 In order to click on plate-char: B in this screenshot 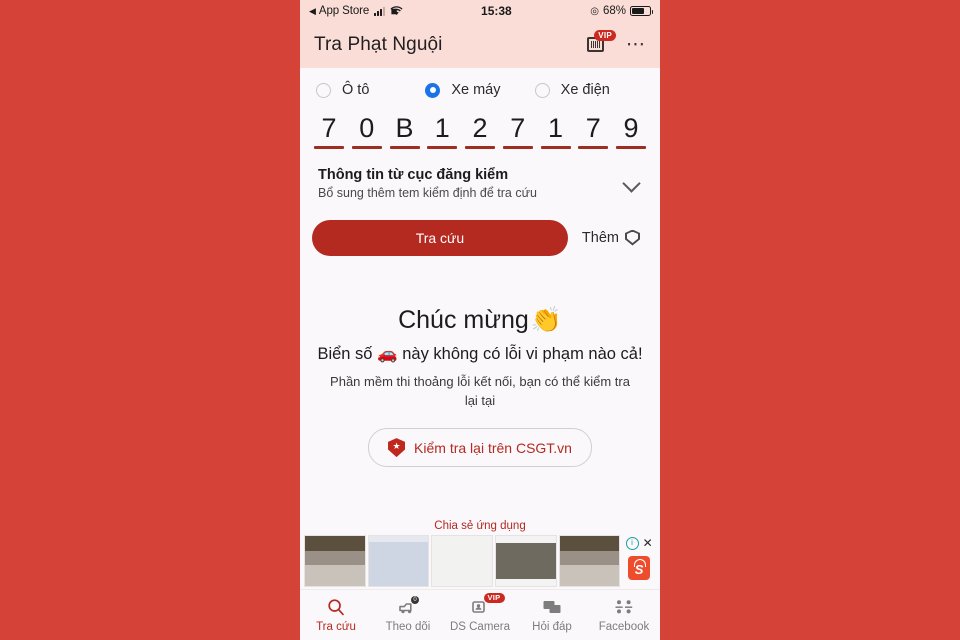, I will do `click(404, 128)`.